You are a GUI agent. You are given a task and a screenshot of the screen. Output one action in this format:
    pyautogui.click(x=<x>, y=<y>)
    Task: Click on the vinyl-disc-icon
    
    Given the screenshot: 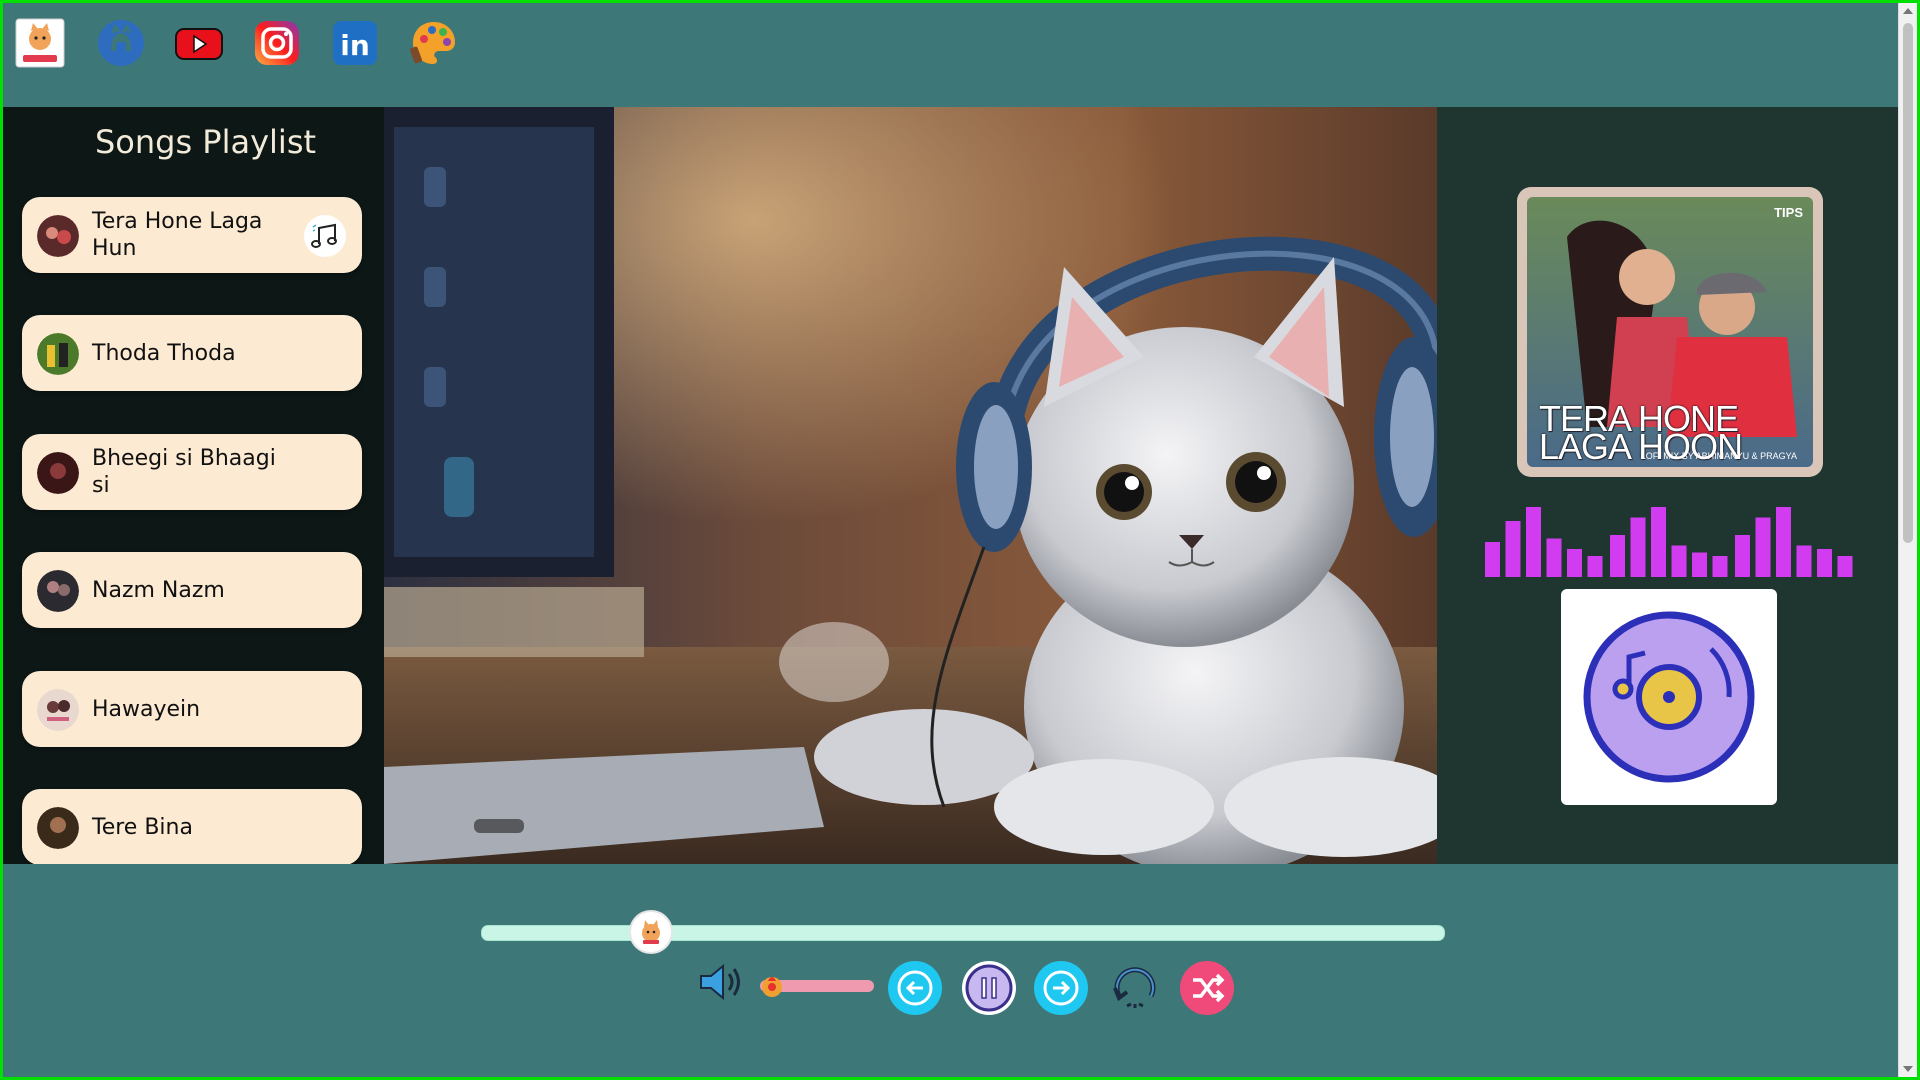 What is the action you would take?
    pyautogui.click(x=1669, y=697)
    